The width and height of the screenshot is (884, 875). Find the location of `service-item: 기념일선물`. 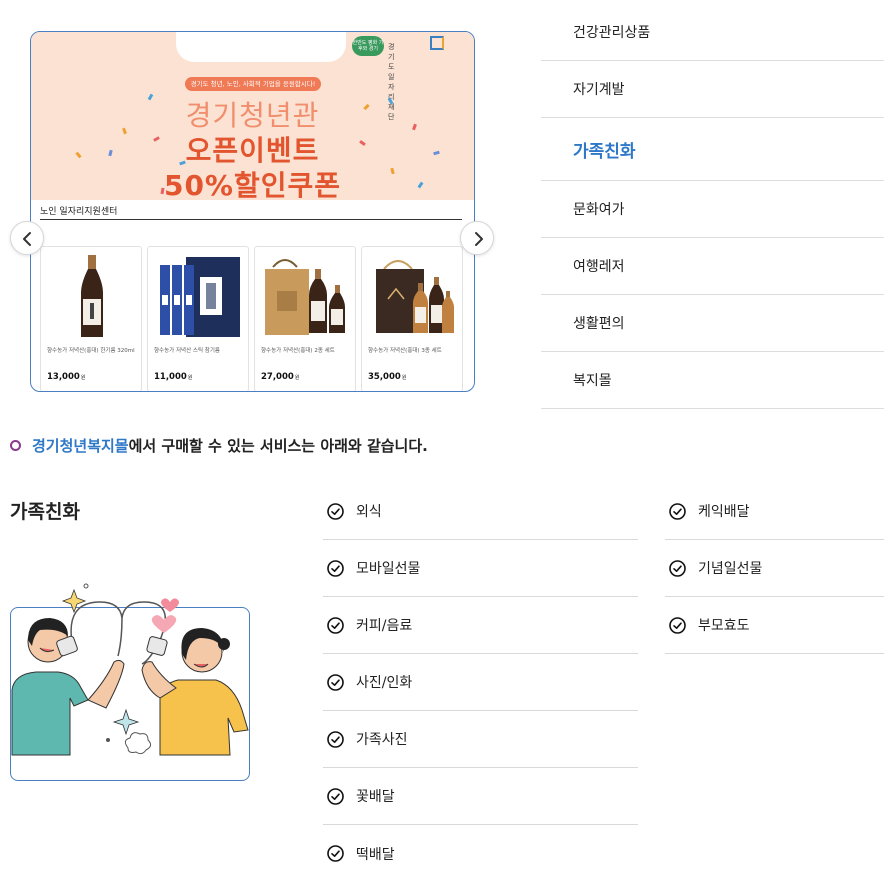

service-item: 기념일선물 is located at coordinates (774, 568).